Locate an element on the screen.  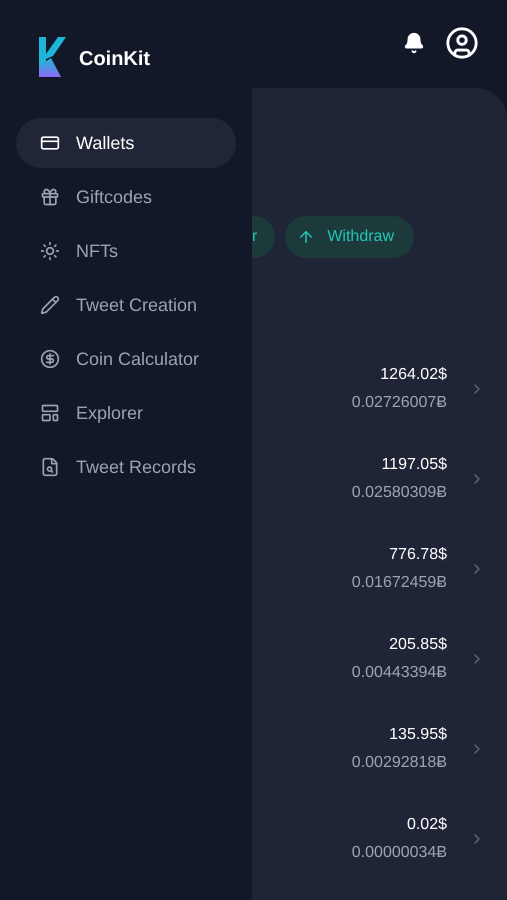
usd-amount: 0.02$ is located at coordinates (426, 825).